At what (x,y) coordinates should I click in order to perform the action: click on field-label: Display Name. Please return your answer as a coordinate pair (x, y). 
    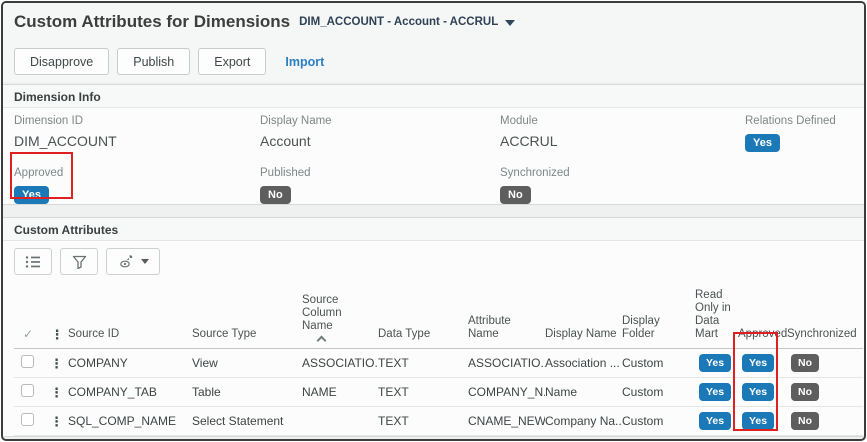
    Looking at the image, I should click on (296, 121).